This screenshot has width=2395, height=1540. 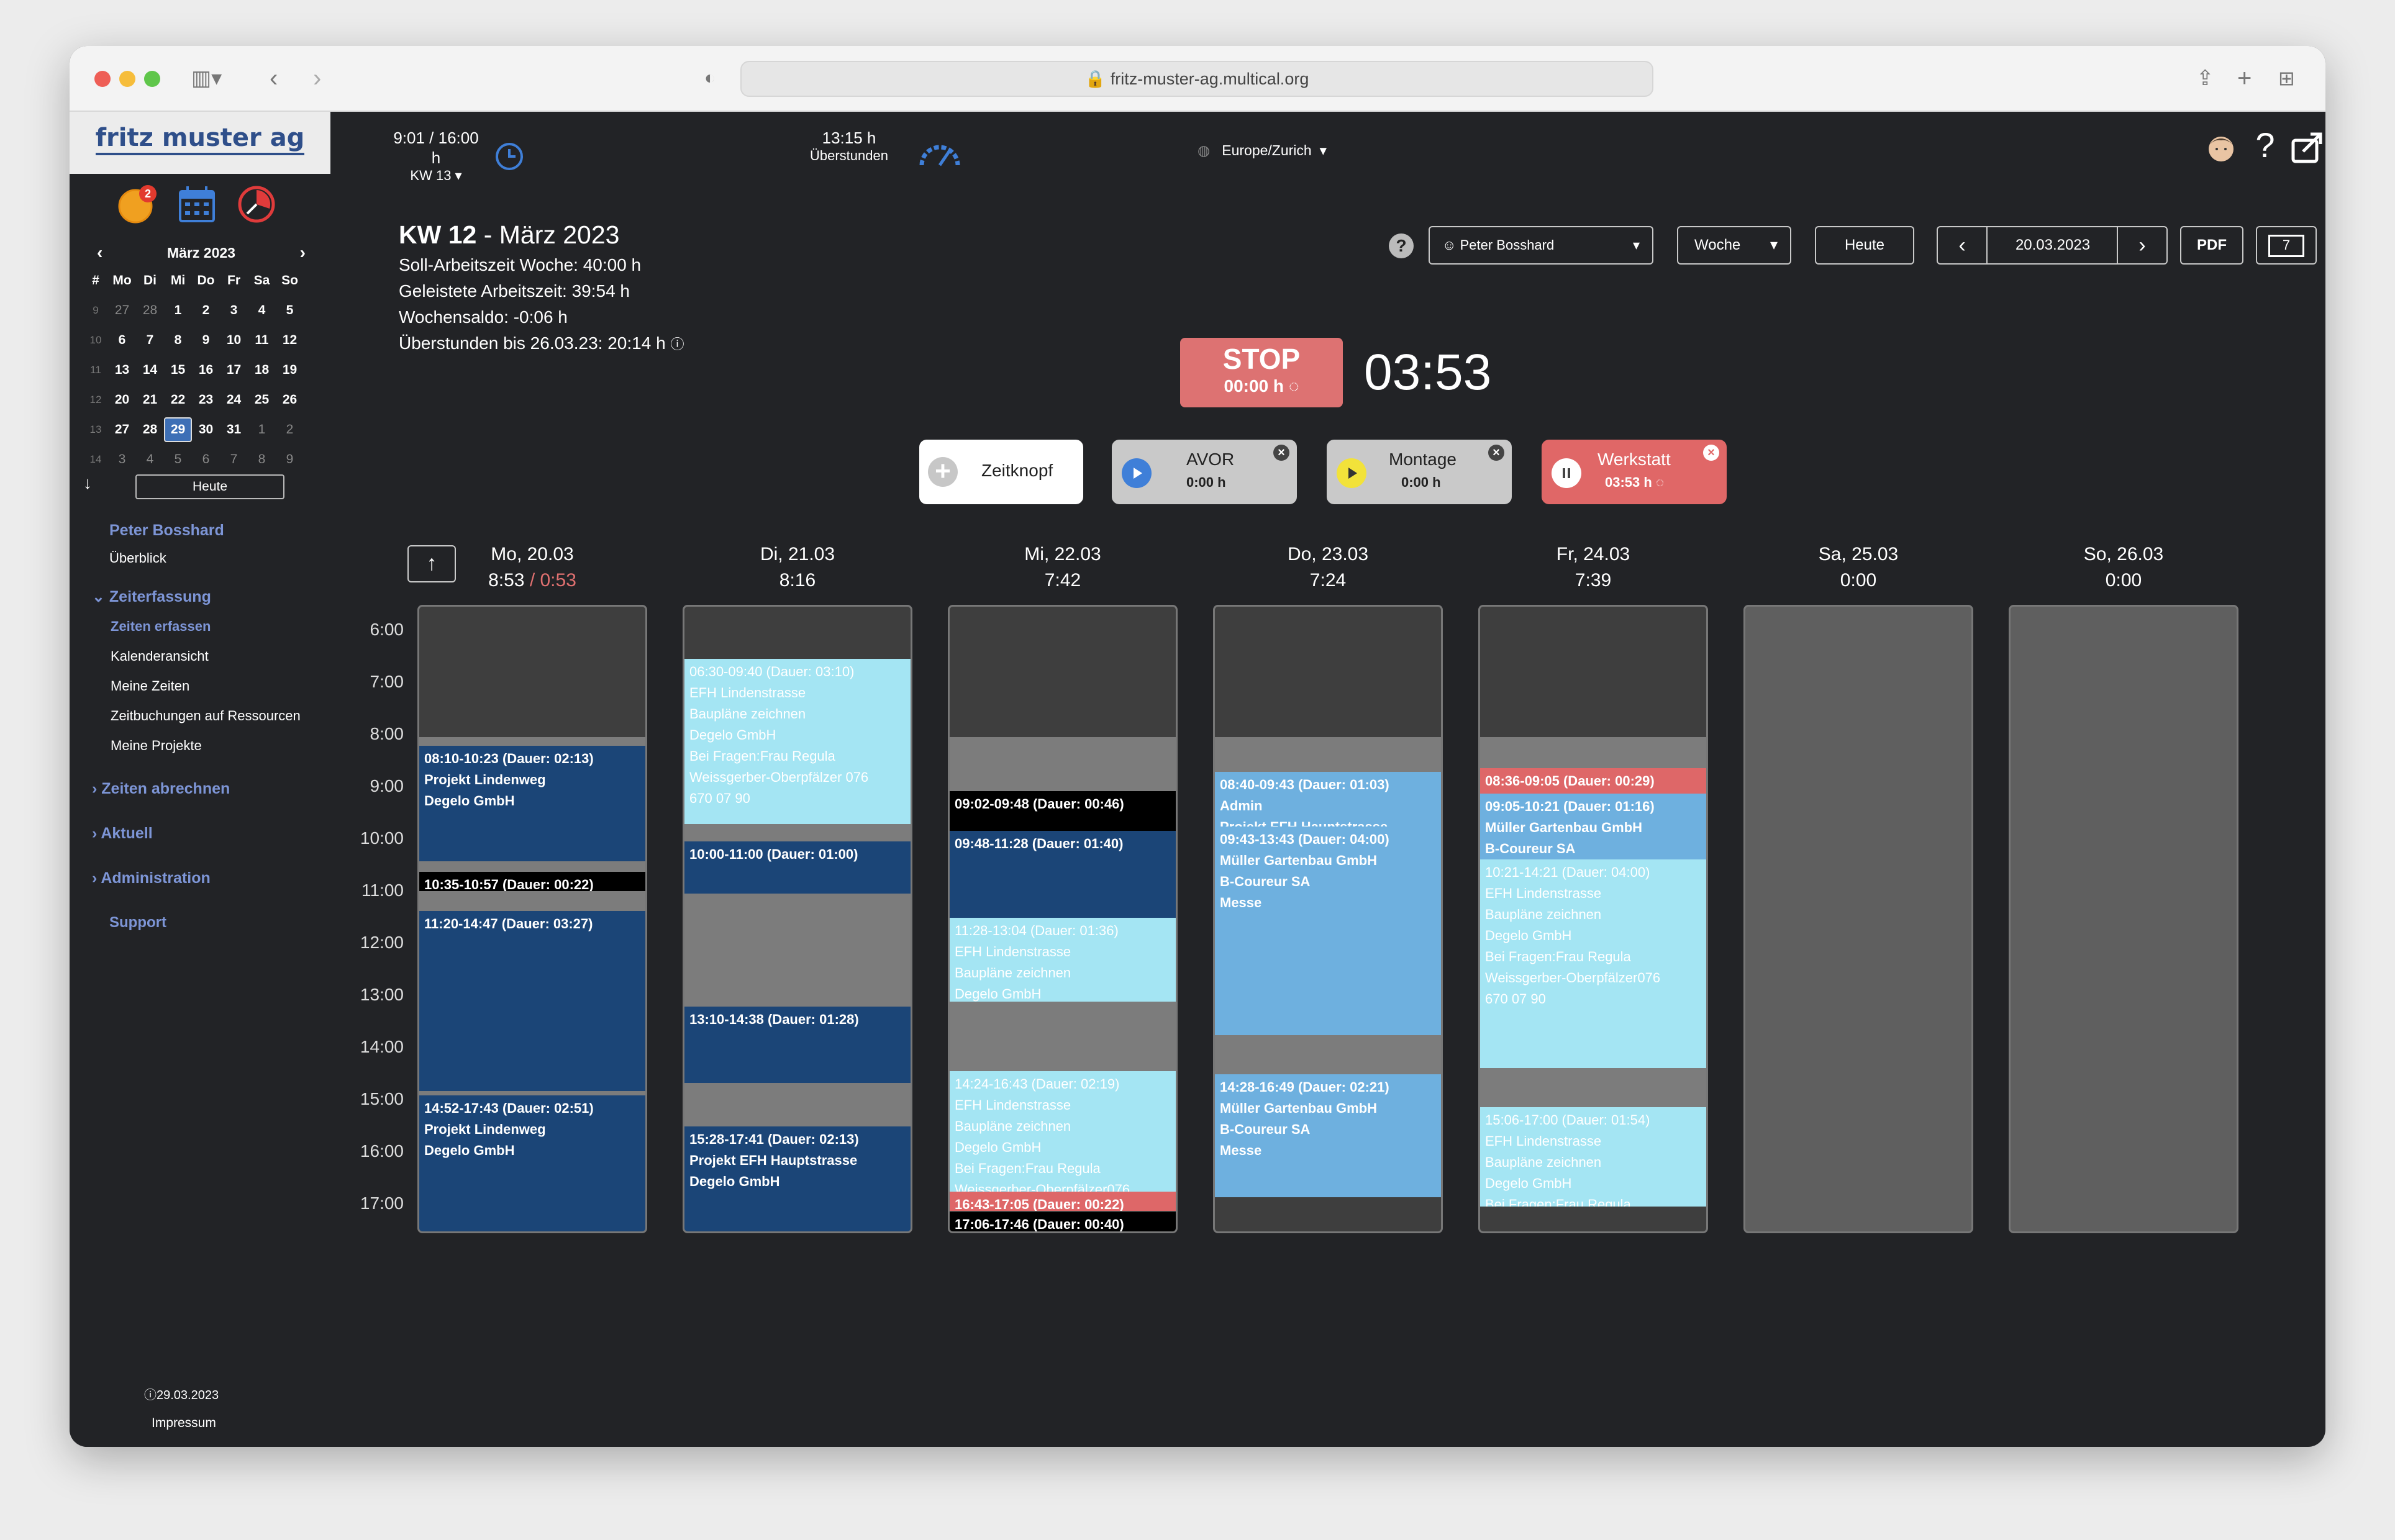 I want to click on day-header: Sa, 25.03 0:00, so click(x=1858, y=567).